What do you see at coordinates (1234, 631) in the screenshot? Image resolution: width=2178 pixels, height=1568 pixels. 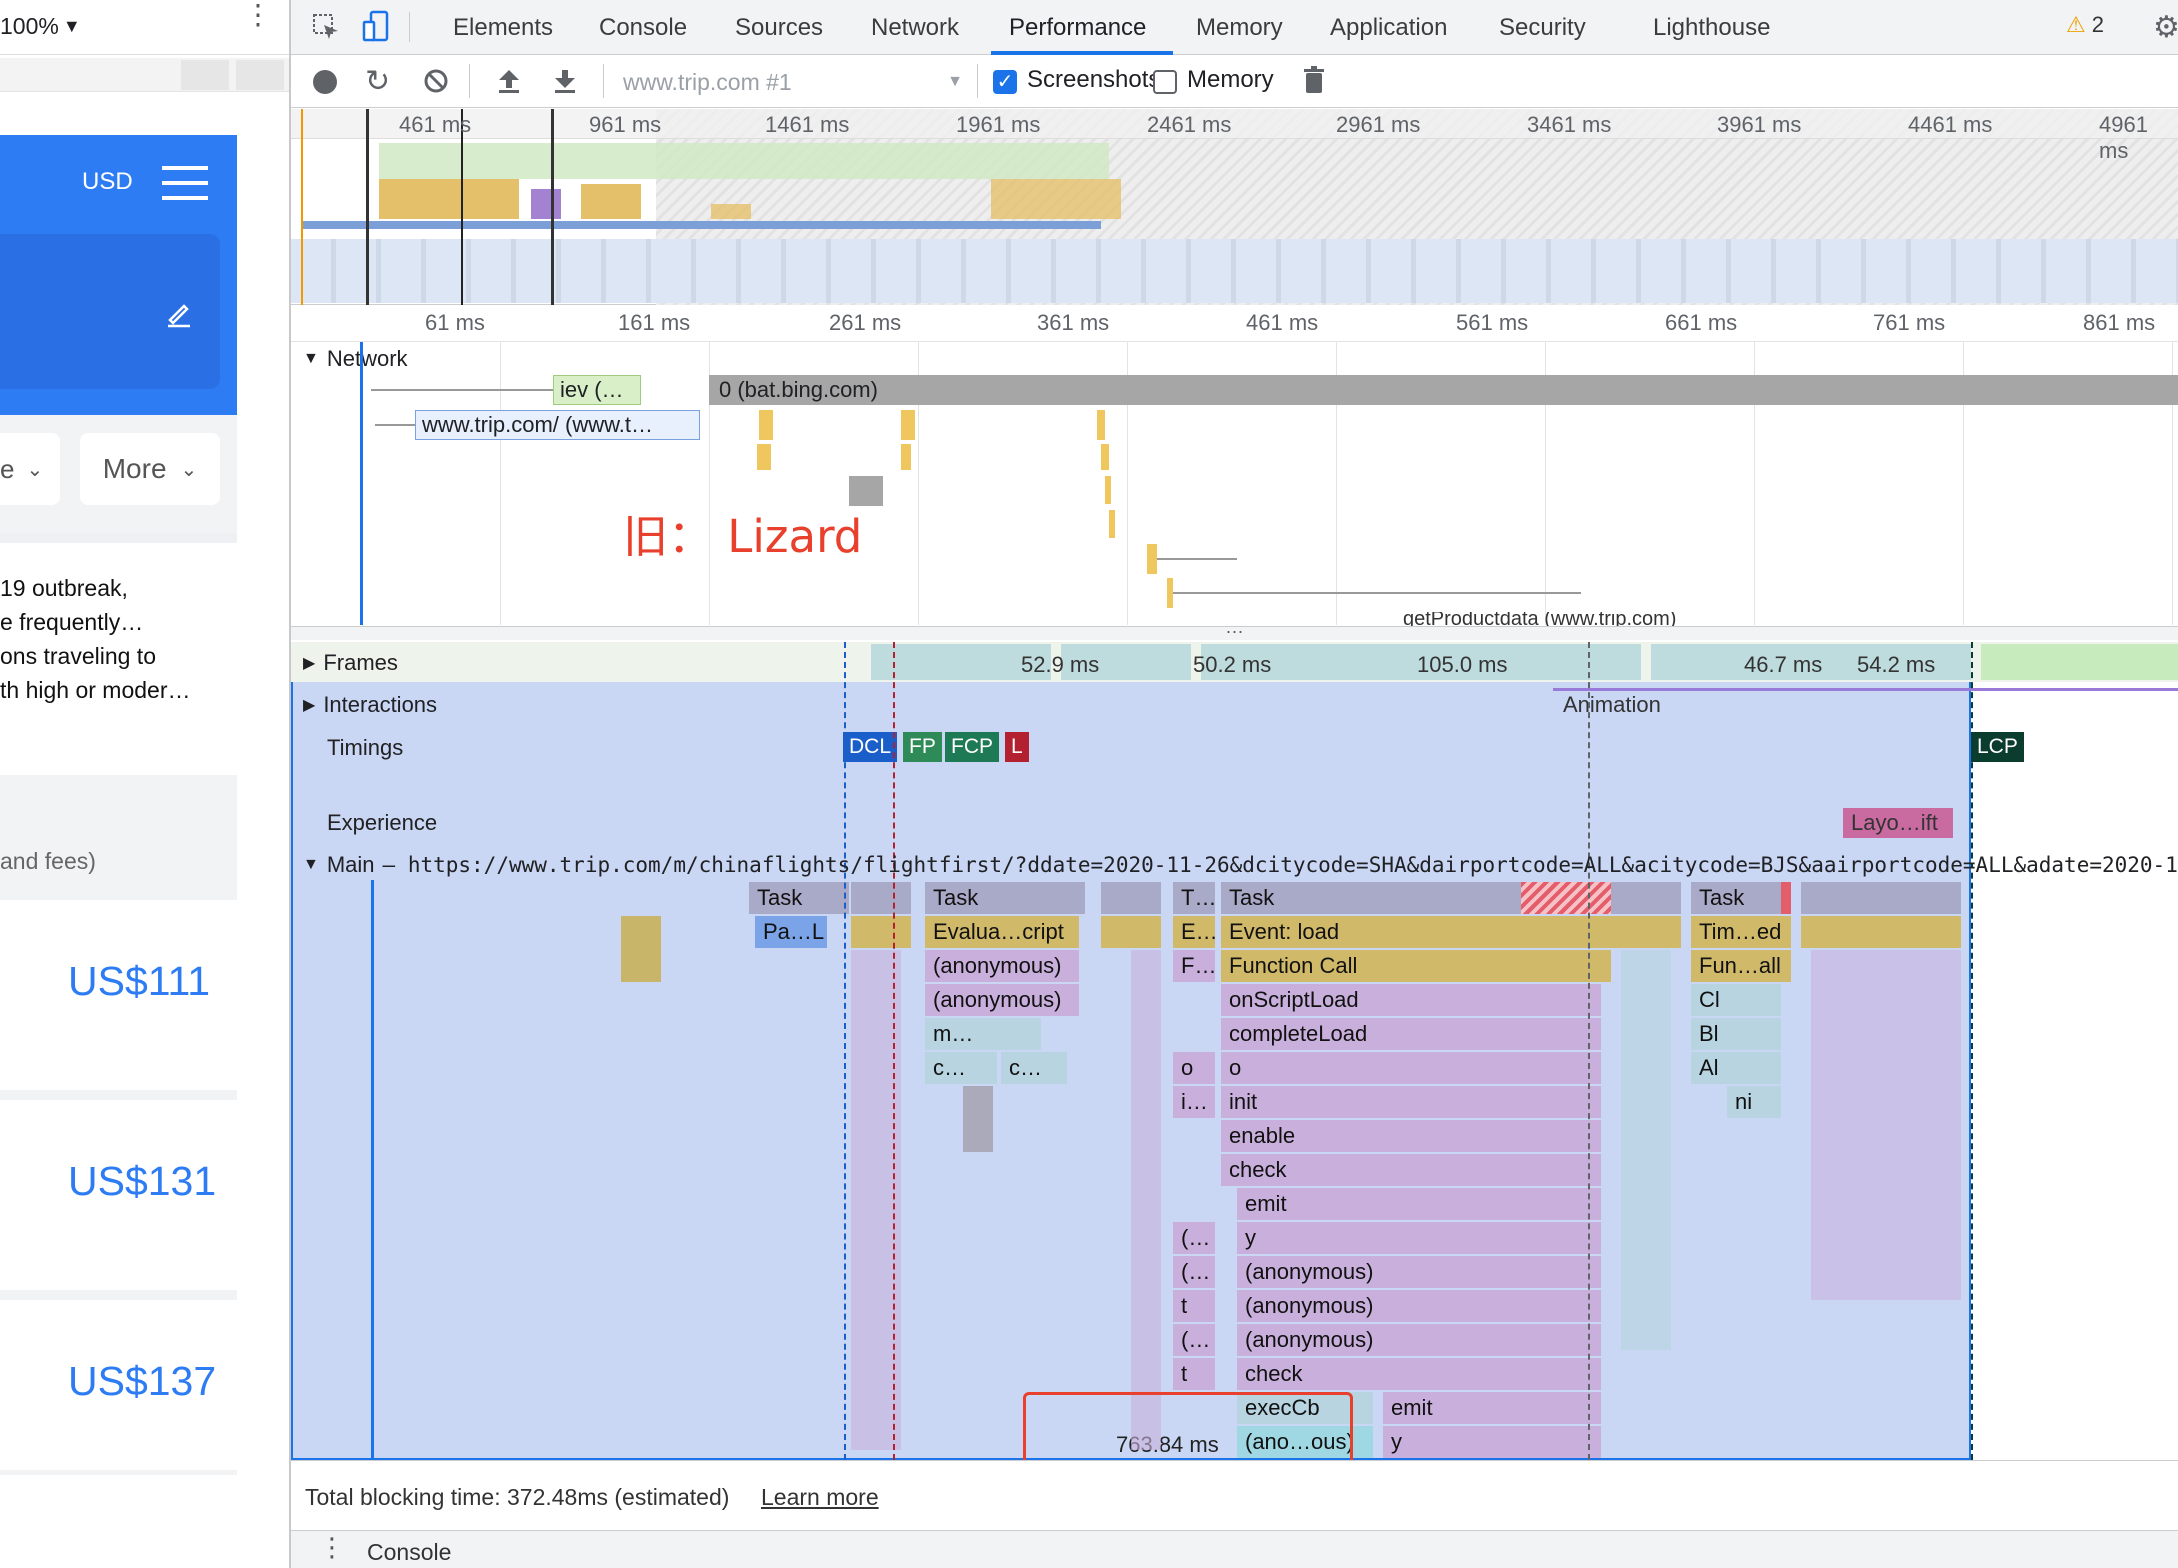 I see `panel-splitter: ···` at bounding box center [1234, 631].